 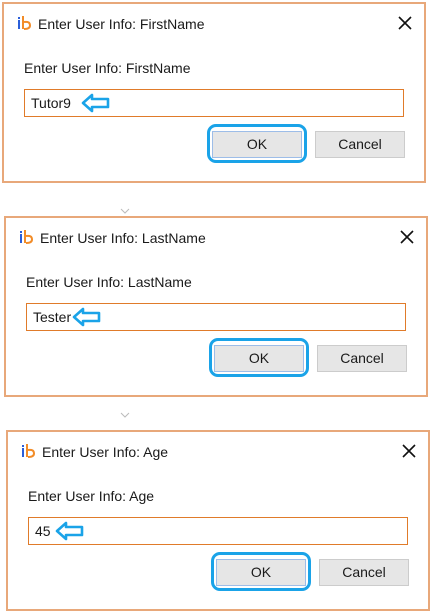 I want to click on dialog-title: Enter User Info: FirstName, so click(x=121, y=24).